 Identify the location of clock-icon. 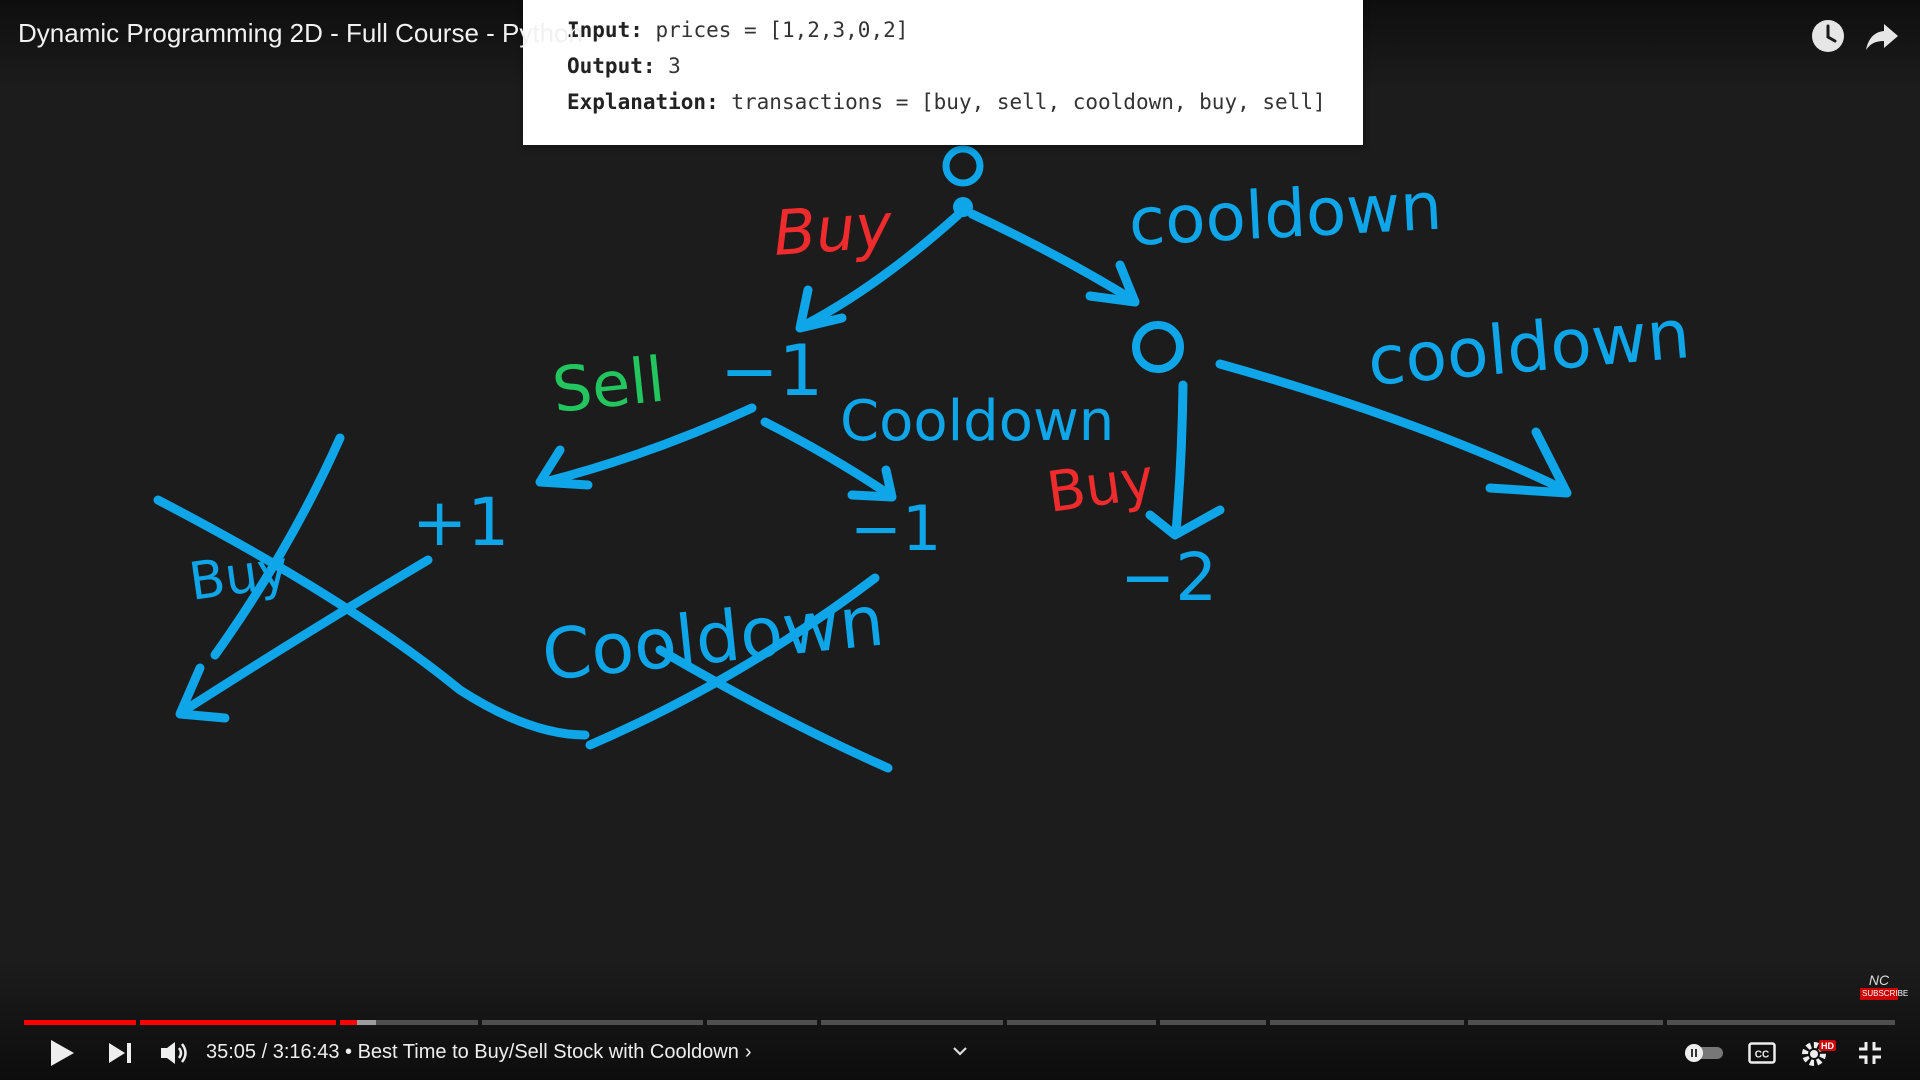
(1828, 36).